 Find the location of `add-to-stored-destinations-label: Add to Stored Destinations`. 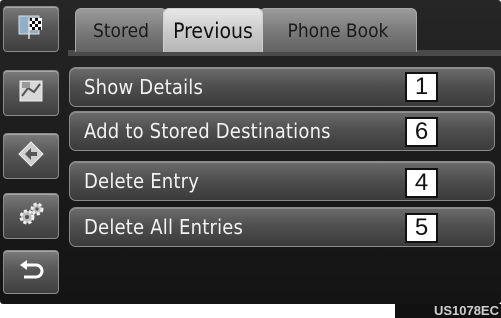

add-to-stored-destinations-label: Add to Stored Destinations is located at coordinates (207, 131).